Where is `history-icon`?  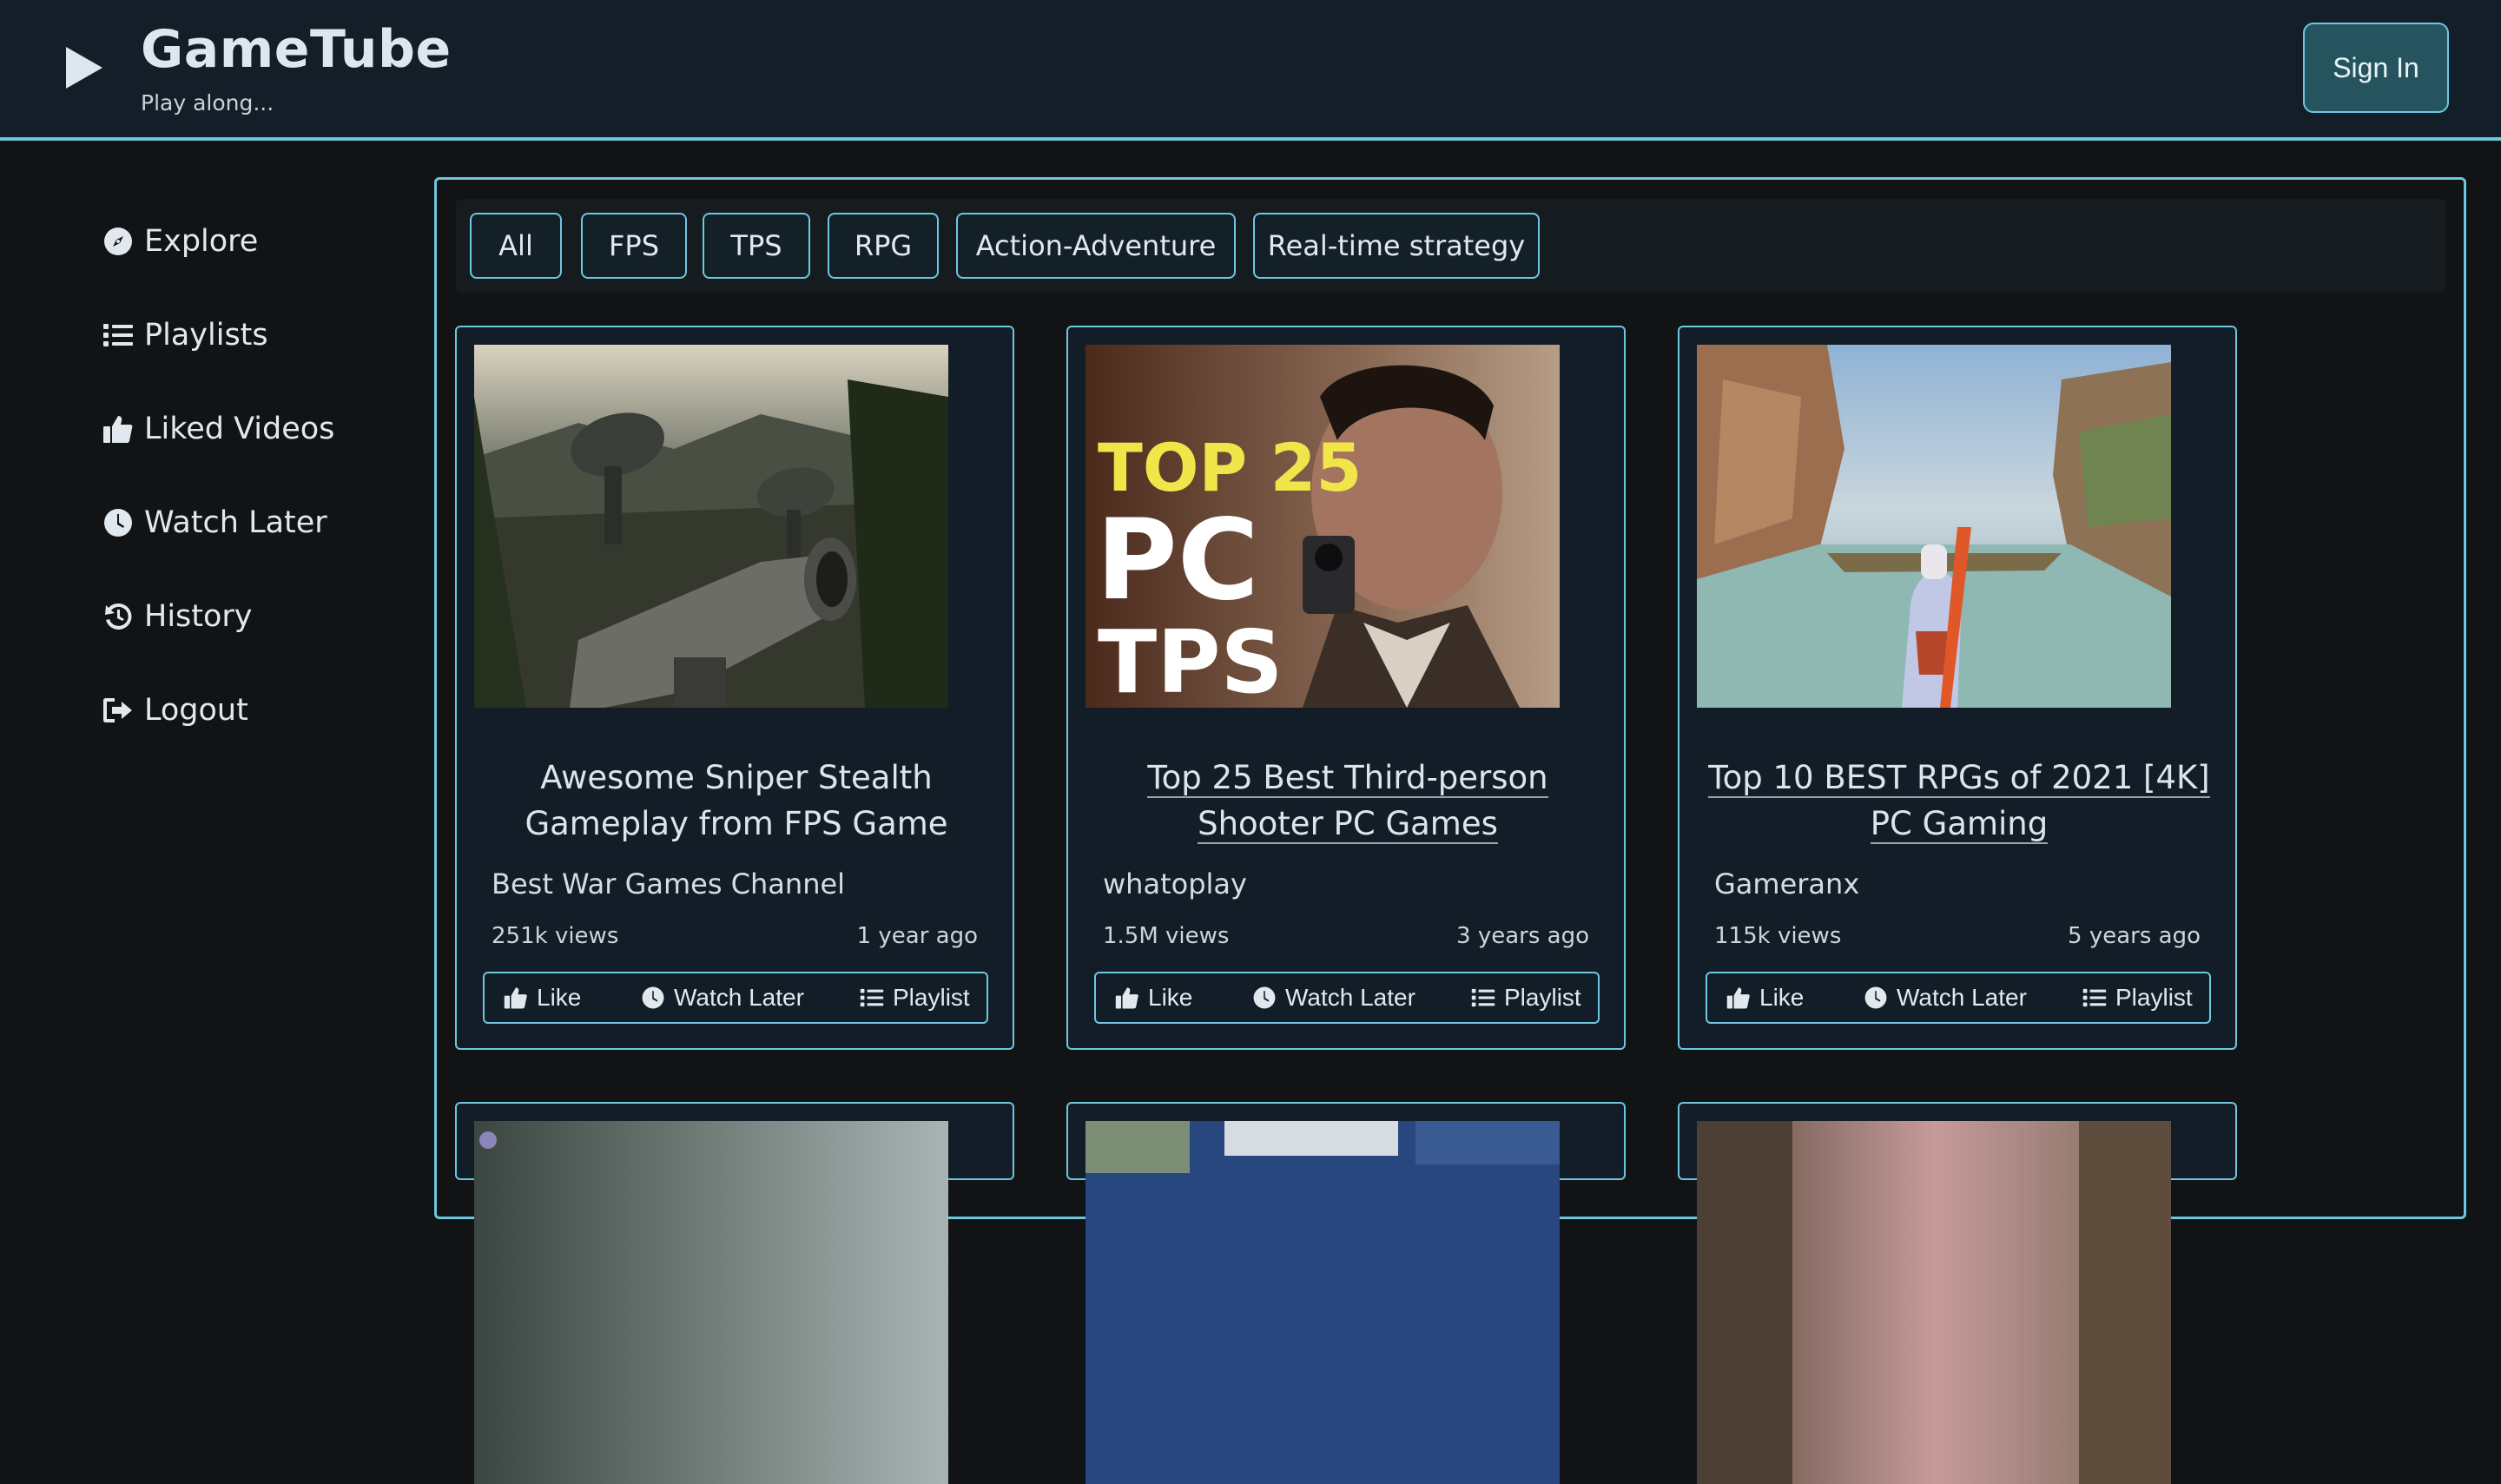 history-icon is located at coordinates (119, 616).